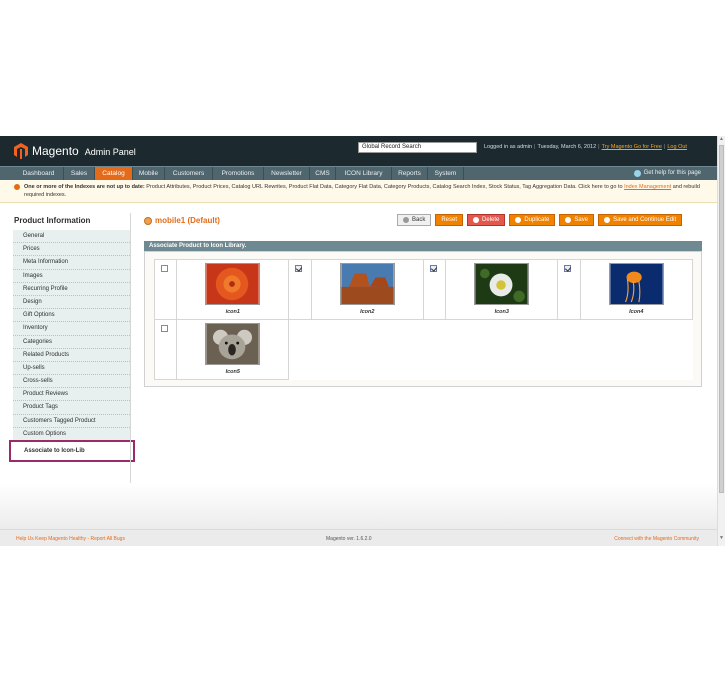 The image size is (725, 680). Describe the element at coordinates (233, 284) in the screenshot. I see `flower-red-thumbnail` at that location.